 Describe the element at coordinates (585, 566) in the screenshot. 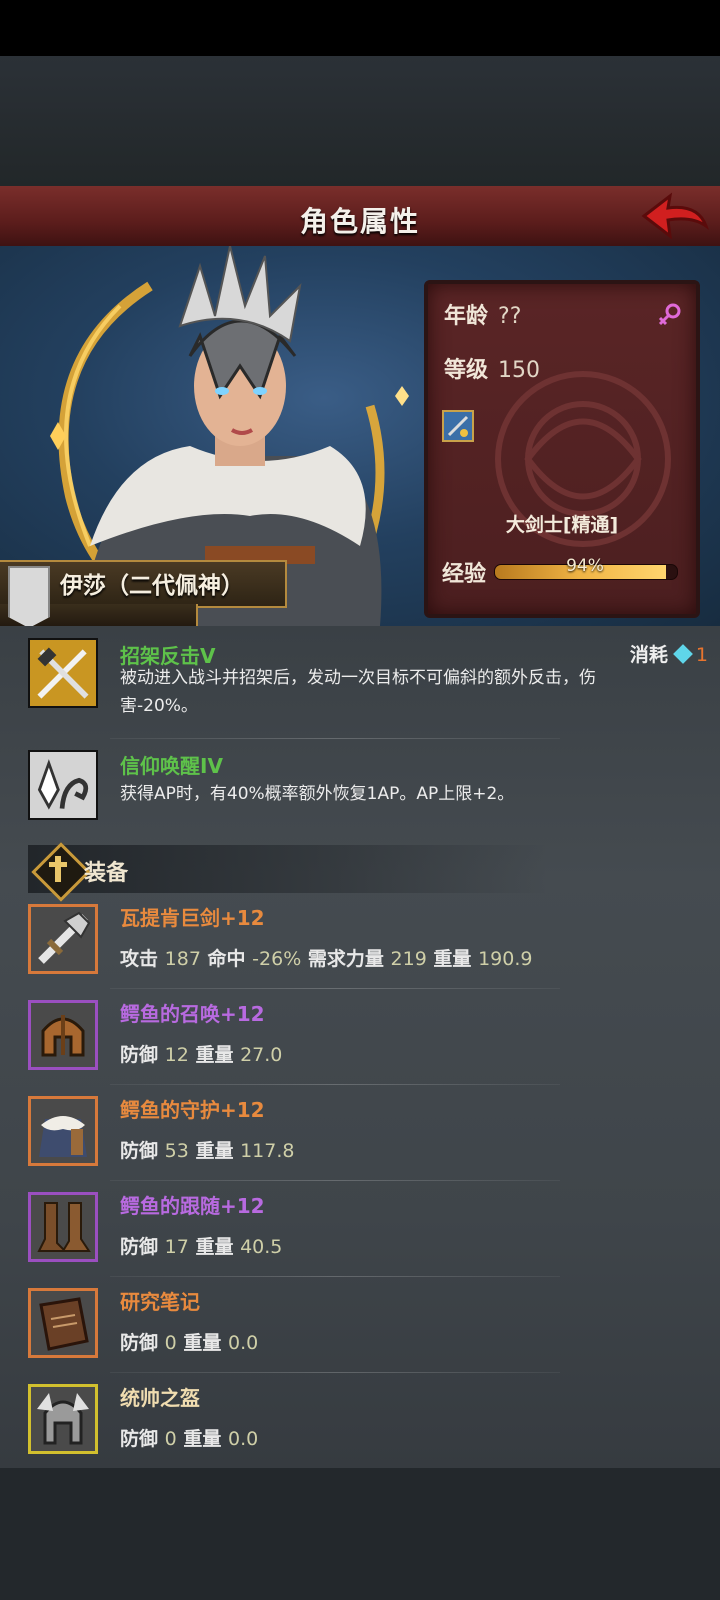

I see `exp-percent: 94%` at that location.